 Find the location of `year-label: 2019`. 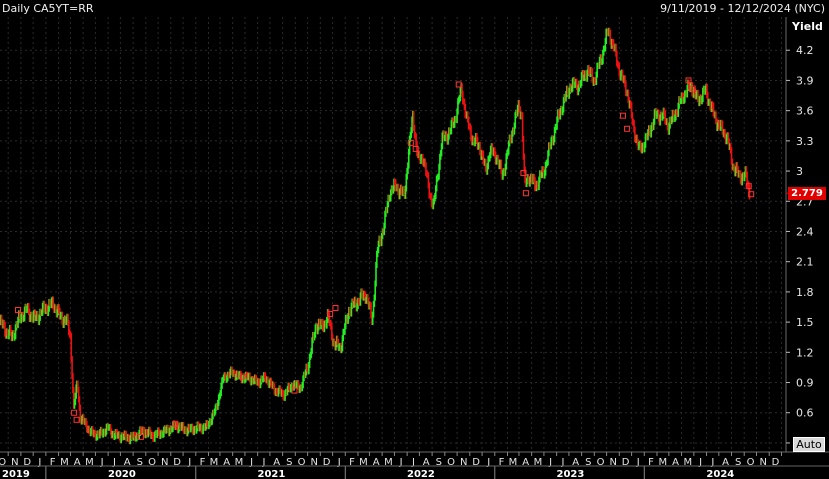

year-label: 2019 is located at coordinates (16, 474).